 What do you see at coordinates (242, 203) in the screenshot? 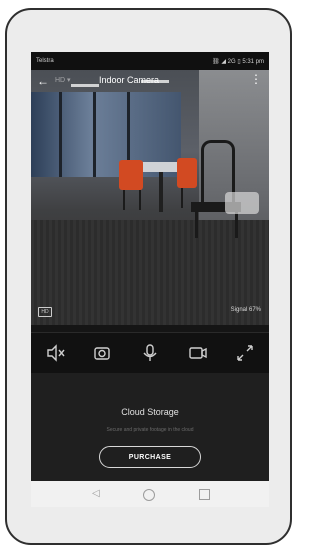
I see `floor-object` at bounding box center [242, 203].